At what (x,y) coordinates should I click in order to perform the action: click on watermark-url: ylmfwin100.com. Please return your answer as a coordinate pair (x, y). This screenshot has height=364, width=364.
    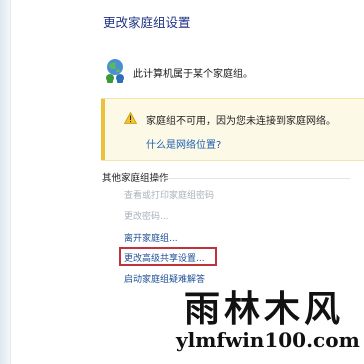
    Looking at the image, I should click on (268, 340).